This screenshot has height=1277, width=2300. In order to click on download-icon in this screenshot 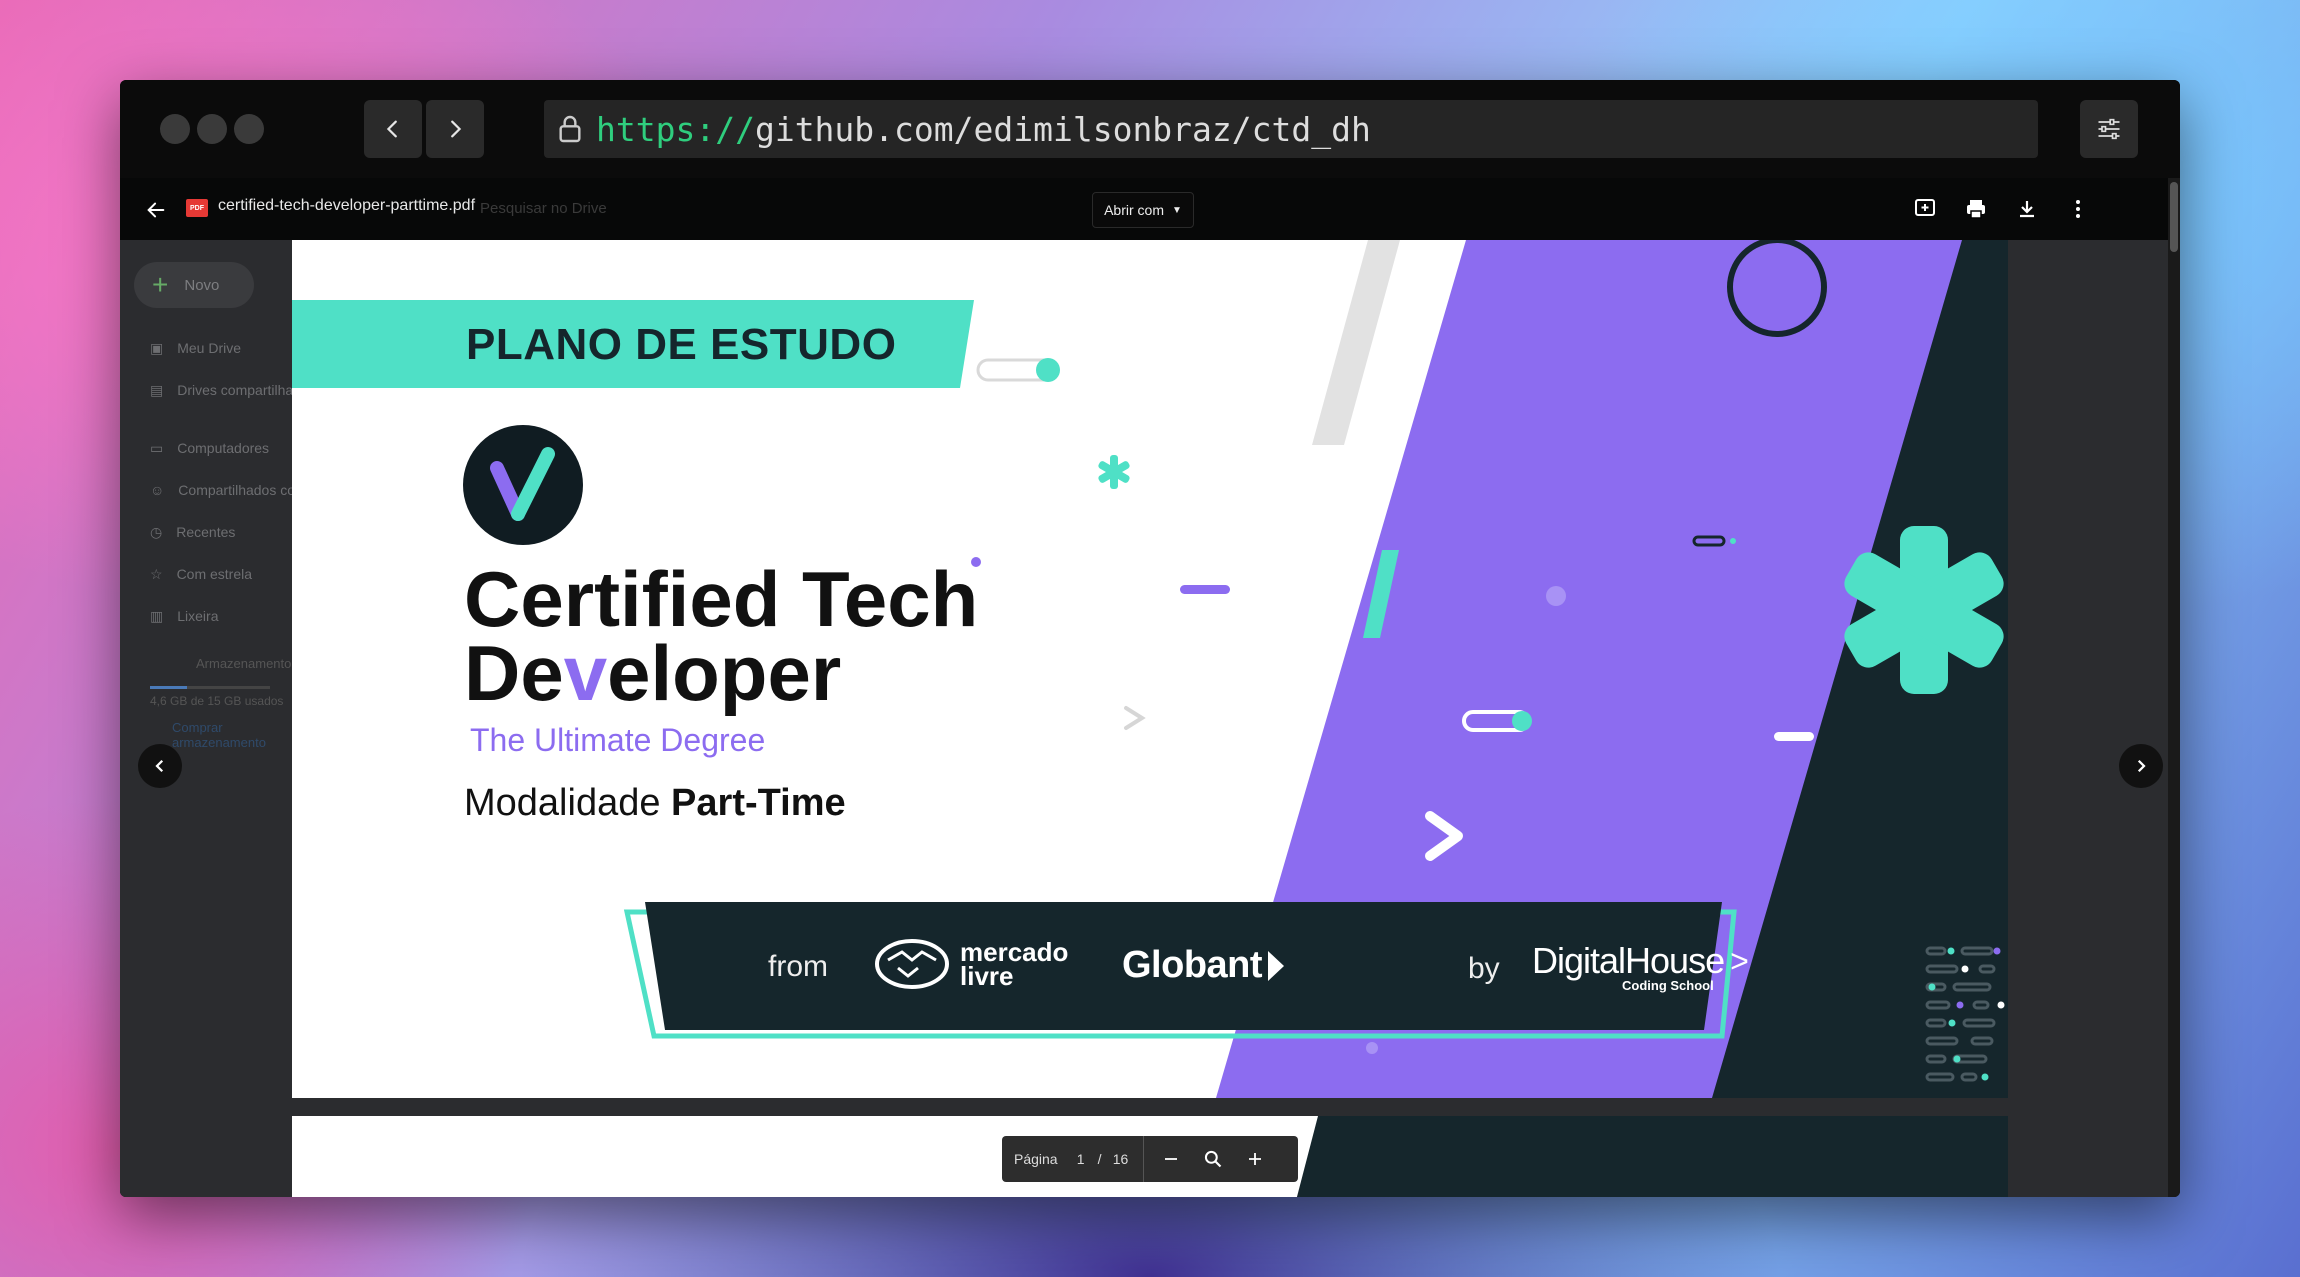, I will do `click(2027, 209)`.